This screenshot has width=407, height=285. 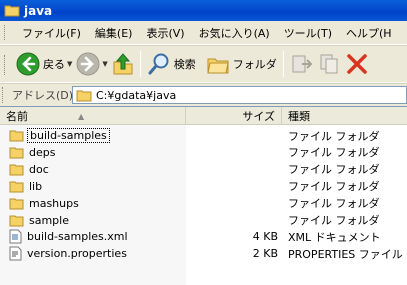 What do you see at coordinates (158, 64) in the screenshot?
I see `search-icon` at bounding box center [158, 64].